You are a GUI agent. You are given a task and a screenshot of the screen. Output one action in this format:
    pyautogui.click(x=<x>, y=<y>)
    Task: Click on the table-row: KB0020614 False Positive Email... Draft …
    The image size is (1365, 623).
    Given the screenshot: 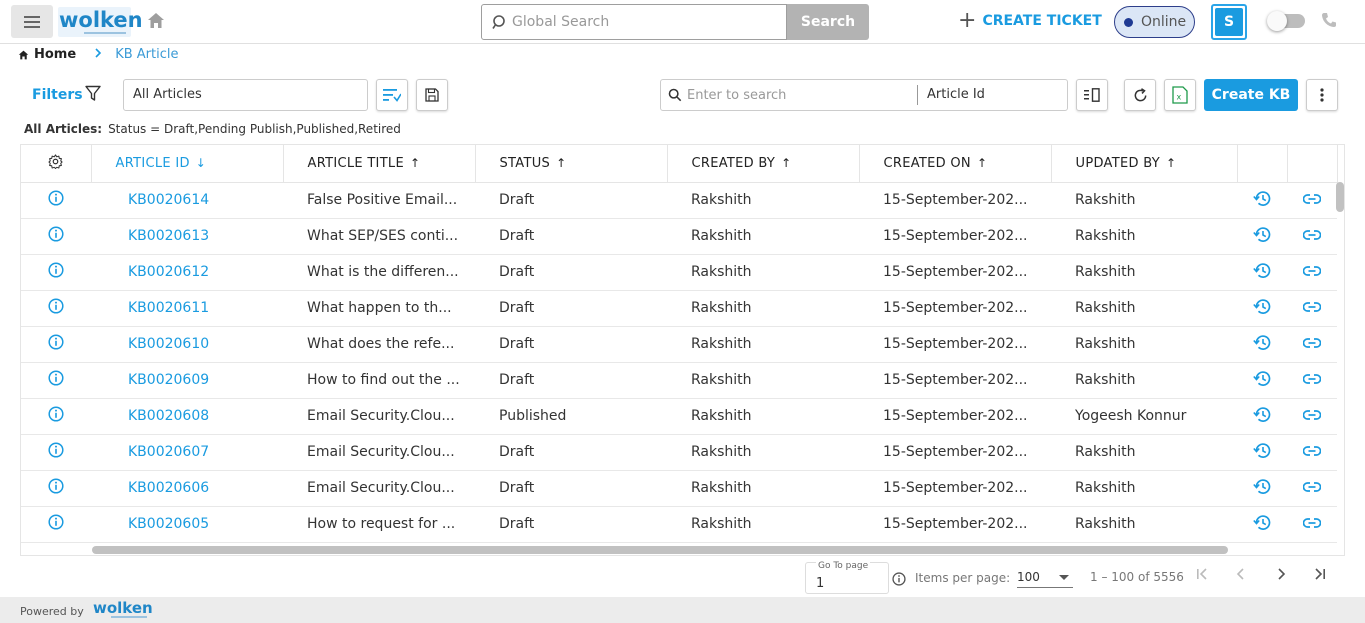 What is the action you would take?
    pyautogui.click(x=679, y=200)
    